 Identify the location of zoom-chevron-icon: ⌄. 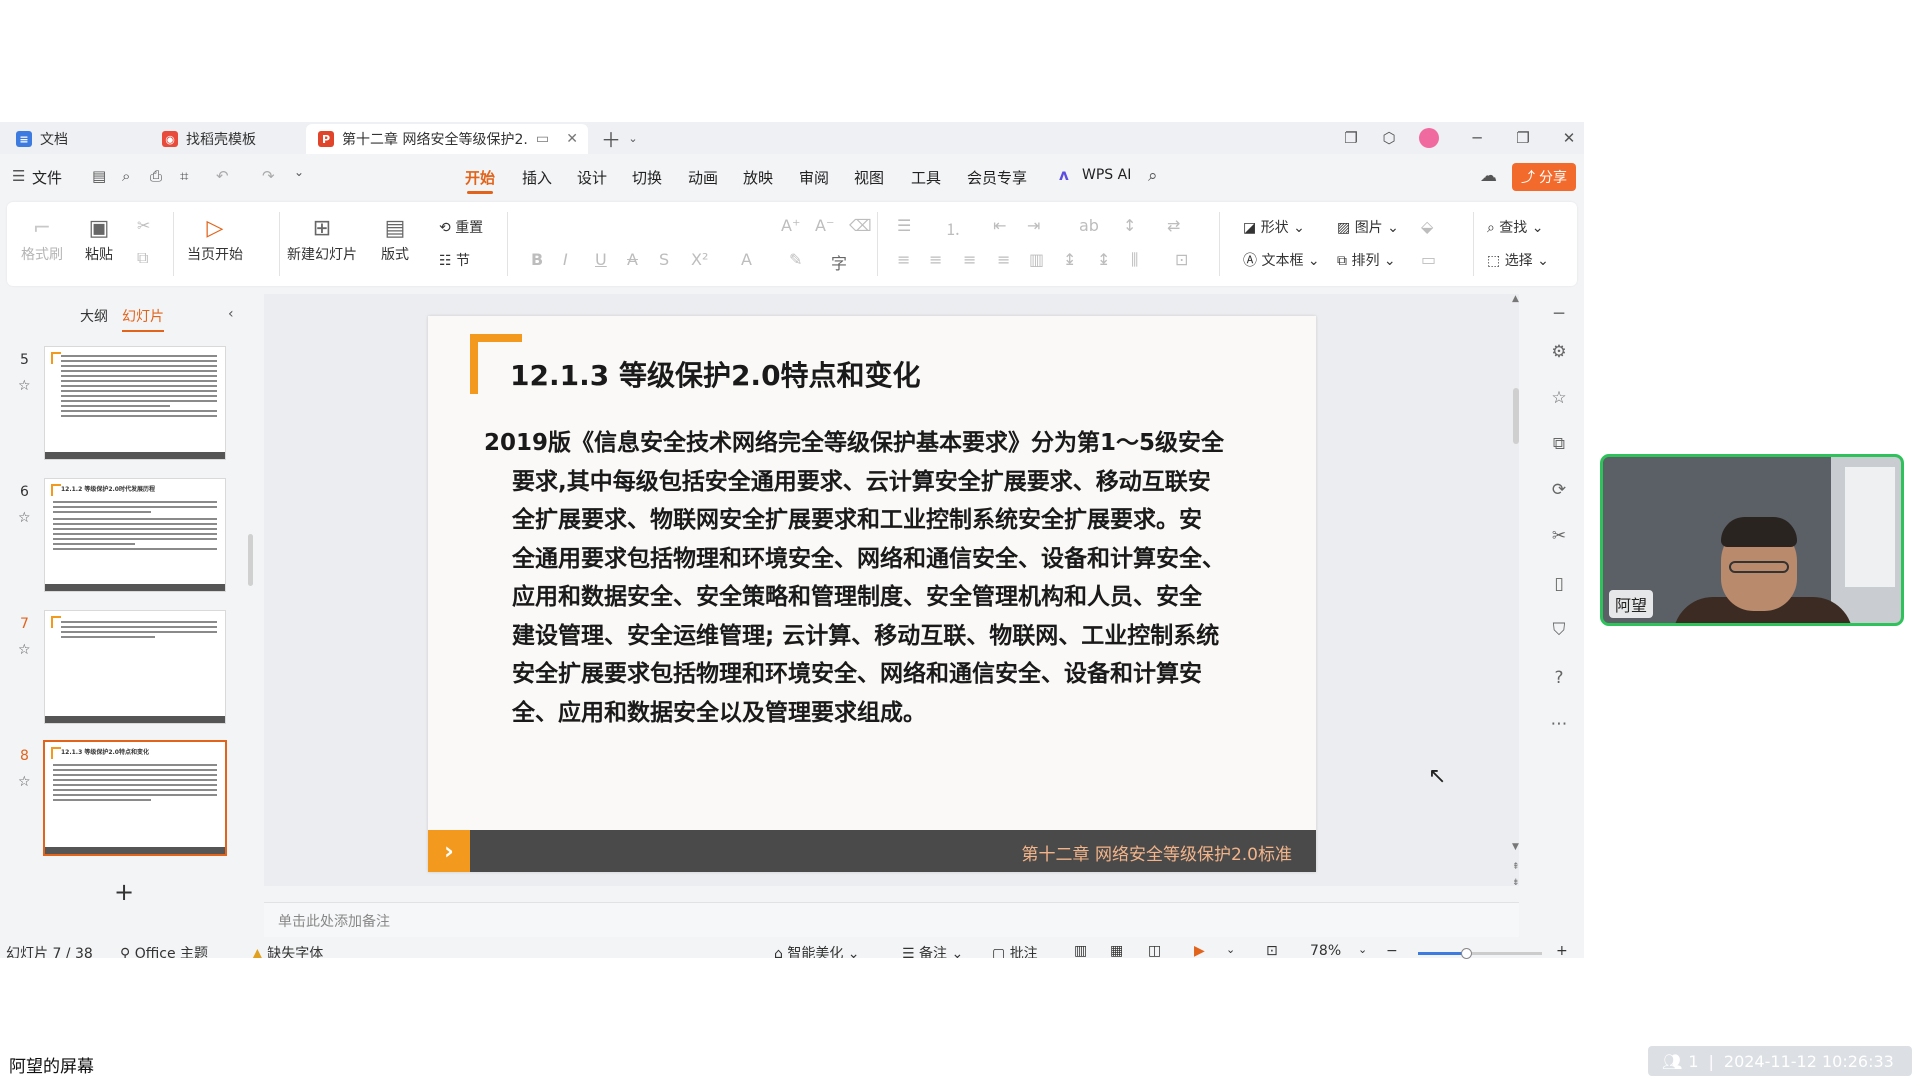
(1362, 949).